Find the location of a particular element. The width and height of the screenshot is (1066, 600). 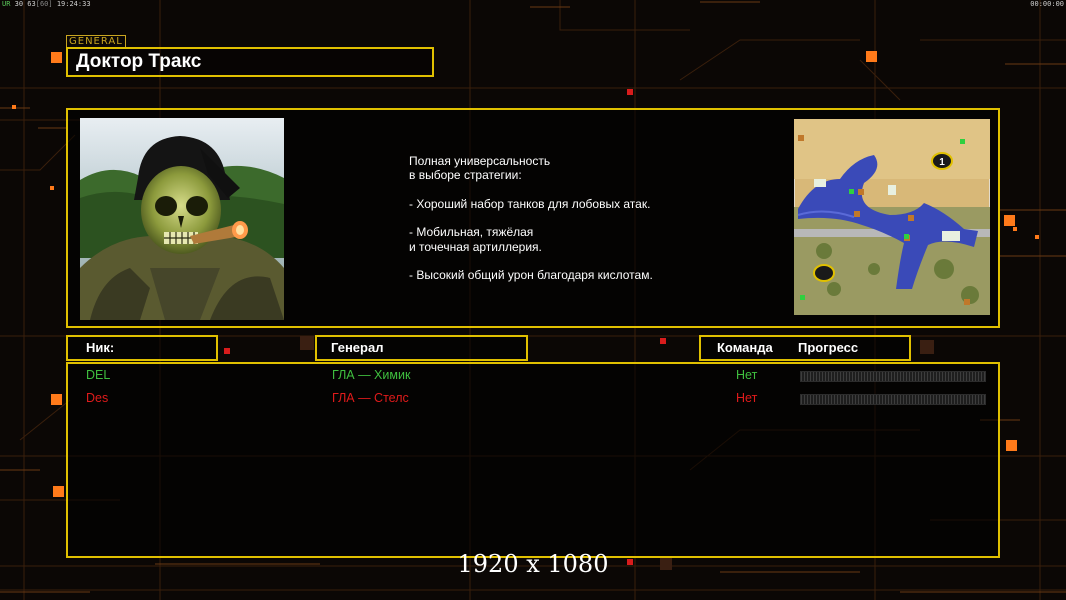

start-position-1: 1 is located at coordinates (942, 162).